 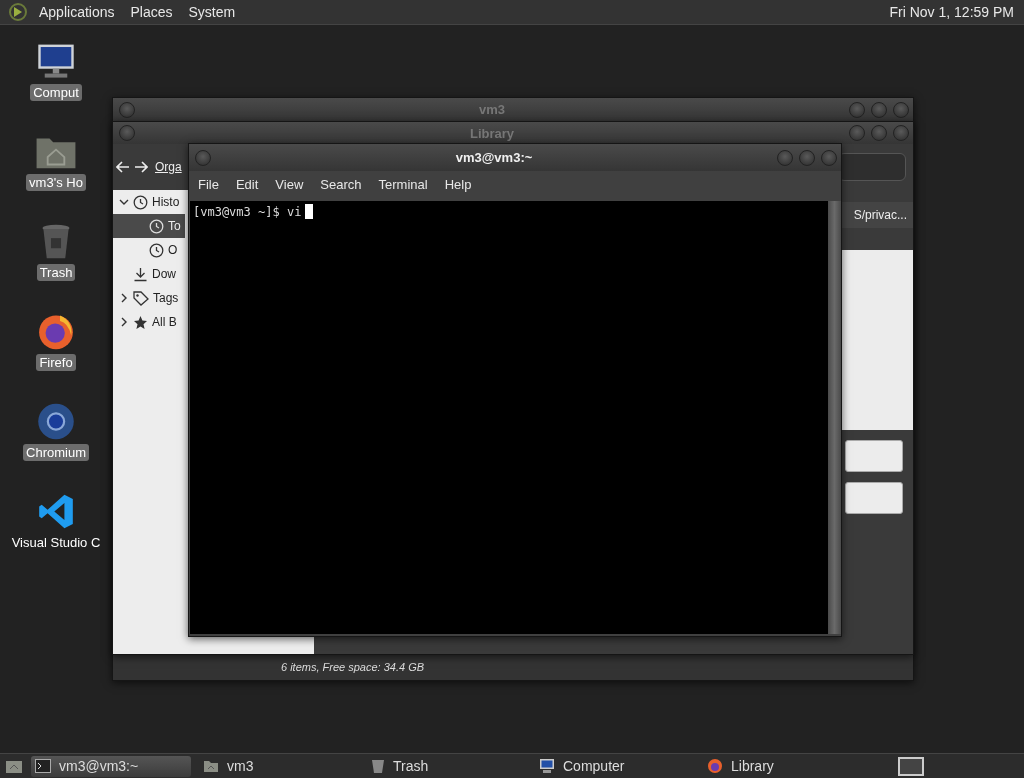 I want to click on tree-item: Tags, so click(x=149, y=298).